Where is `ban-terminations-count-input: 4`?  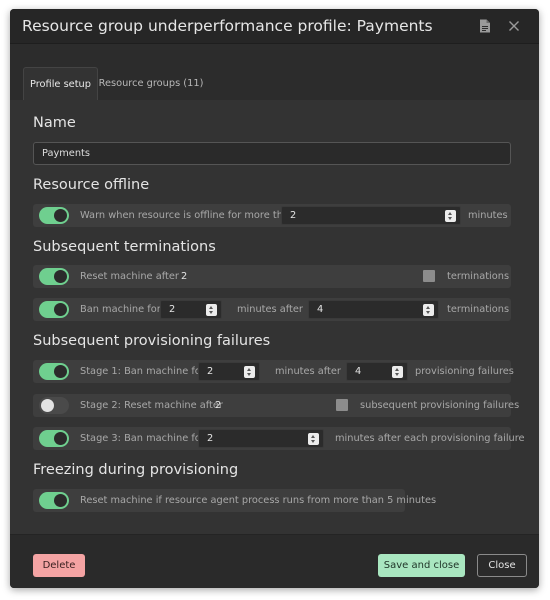 ban-terminations-count-input: 4 is located at coordinates (373, 309).